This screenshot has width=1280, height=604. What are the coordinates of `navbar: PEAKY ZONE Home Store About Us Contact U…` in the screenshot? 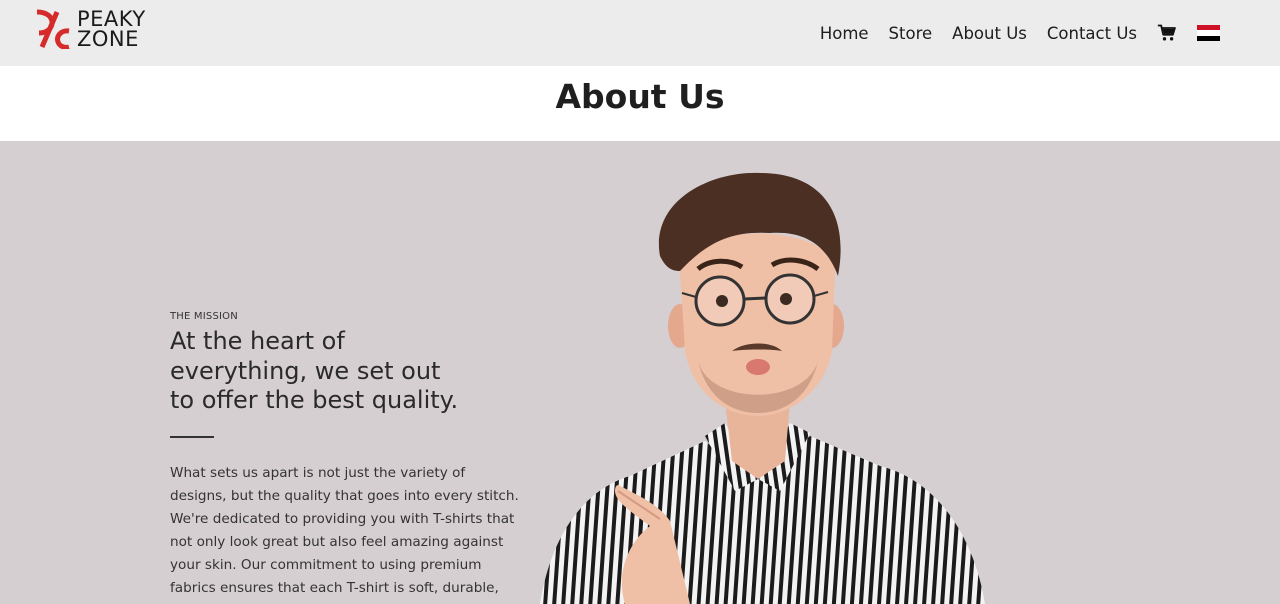 It's located at (640, 33).